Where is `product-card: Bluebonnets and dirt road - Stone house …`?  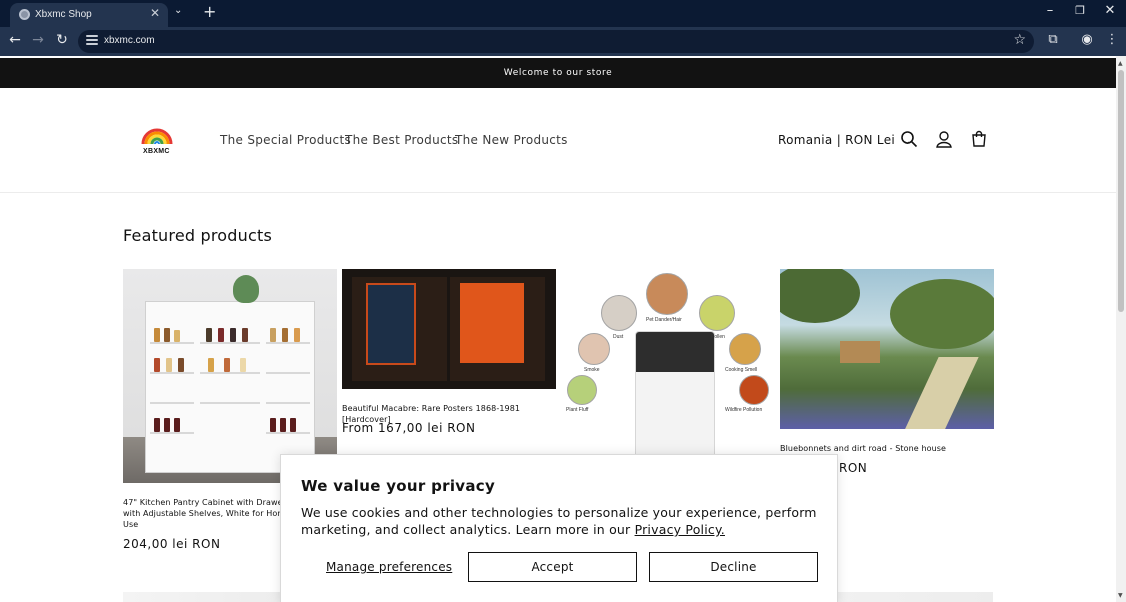 product-card: Bluebonnets and dirt road - Stone house … is located at coordinates (887, 372).